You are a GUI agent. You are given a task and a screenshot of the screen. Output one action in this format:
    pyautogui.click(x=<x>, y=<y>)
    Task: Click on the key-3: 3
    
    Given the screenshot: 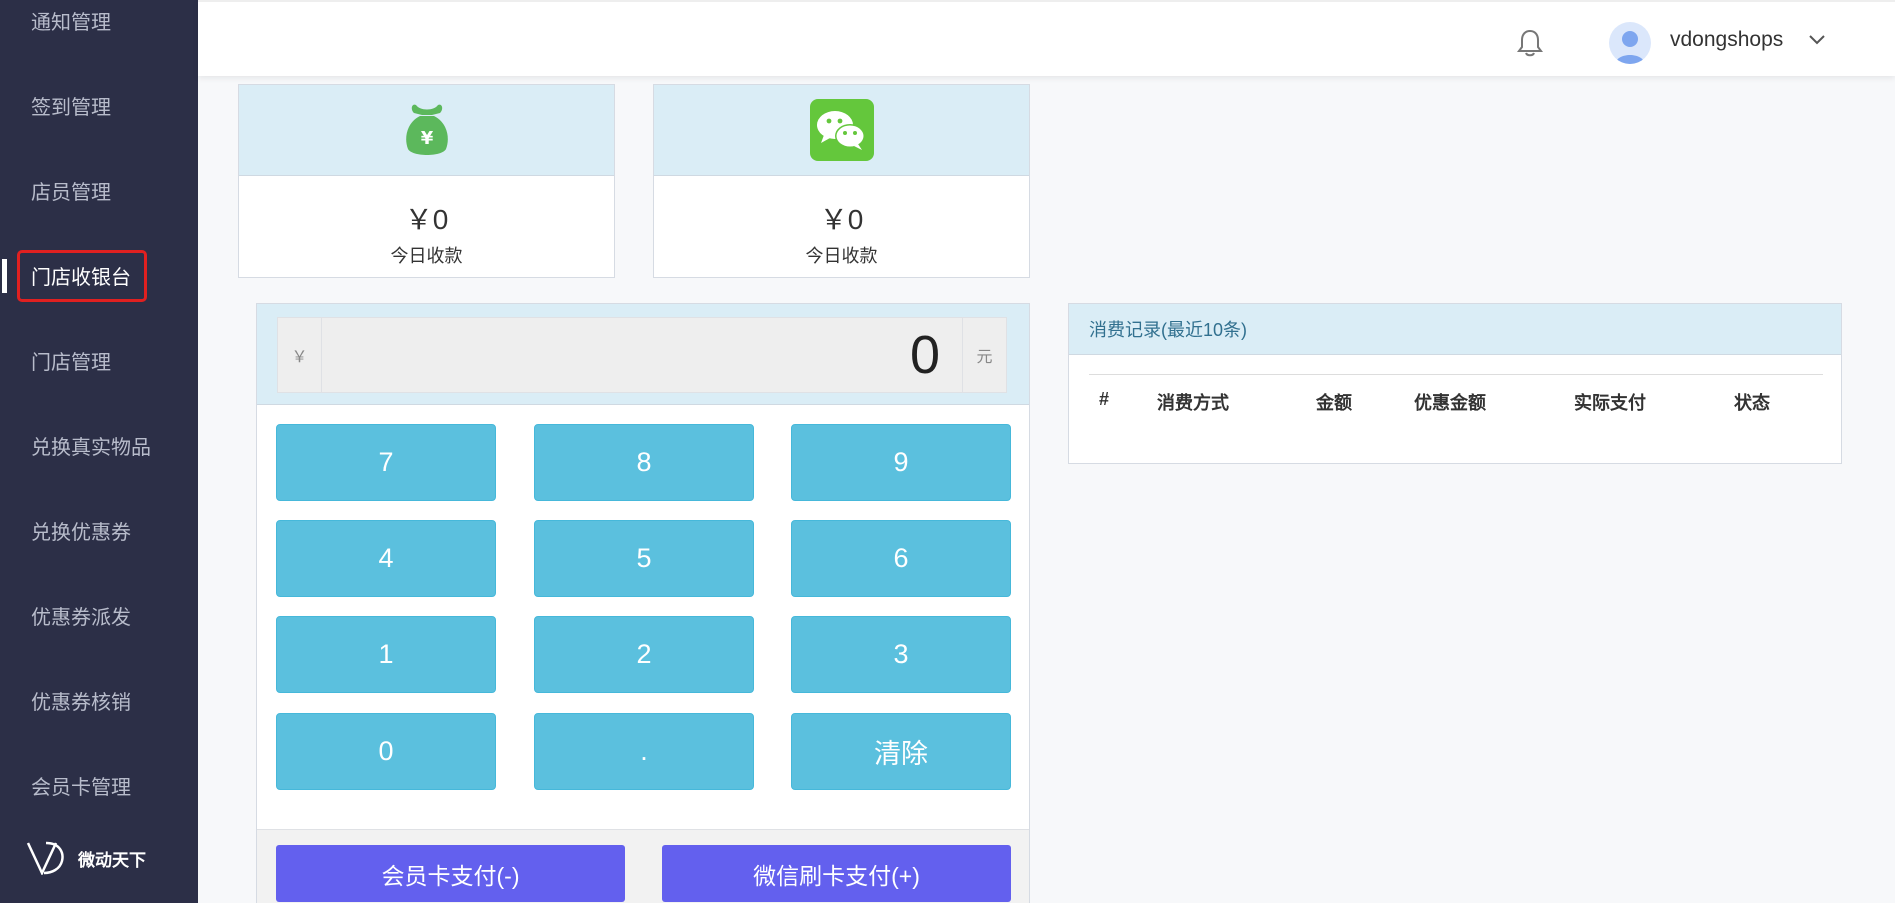 What is the action you would take?
    pyautogui.click(x=901, y=654)
    